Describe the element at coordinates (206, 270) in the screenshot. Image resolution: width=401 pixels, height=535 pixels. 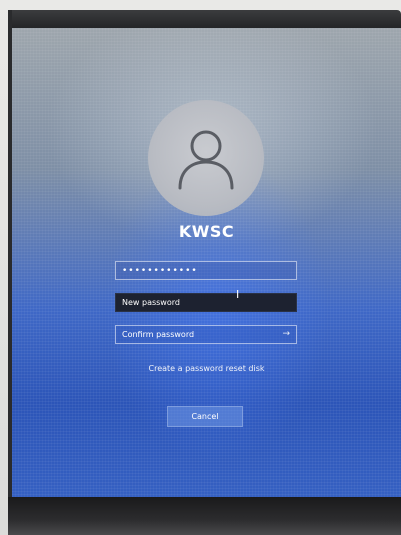
I see `old-password-field: ••••••••••••` at that location.